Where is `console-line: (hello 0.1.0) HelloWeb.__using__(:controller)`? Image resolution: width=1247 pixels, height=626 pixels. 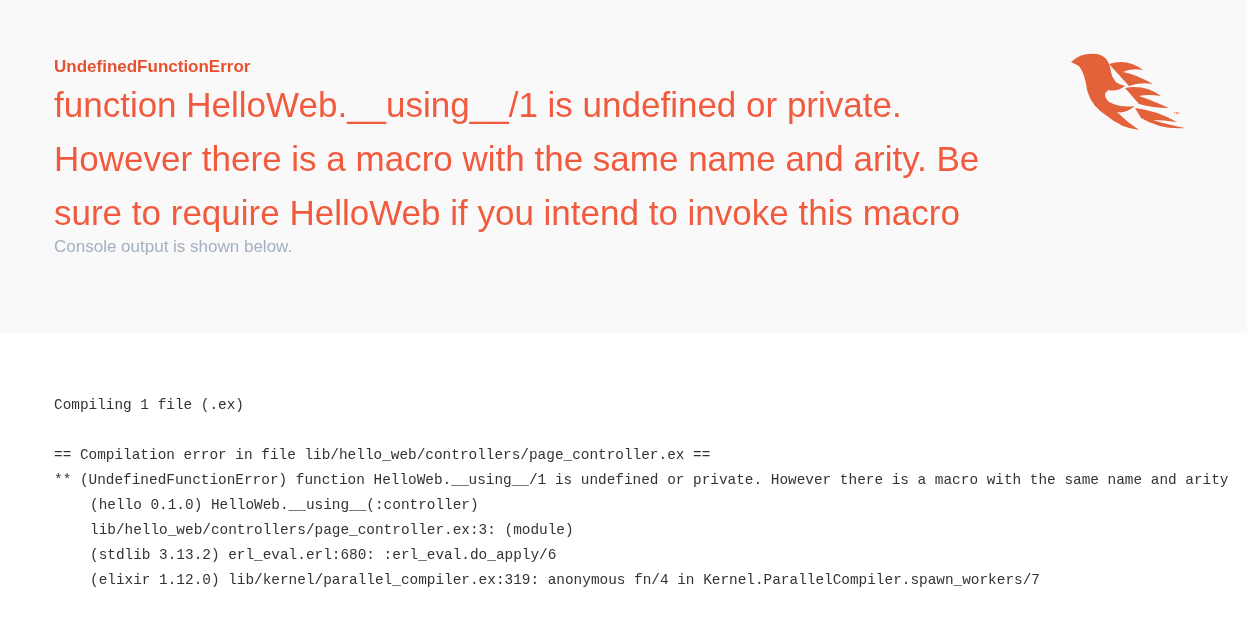 console-line: (hello 0.1.0) HelloWeb.__using__(:controller) is located at coordinates (284, 505).